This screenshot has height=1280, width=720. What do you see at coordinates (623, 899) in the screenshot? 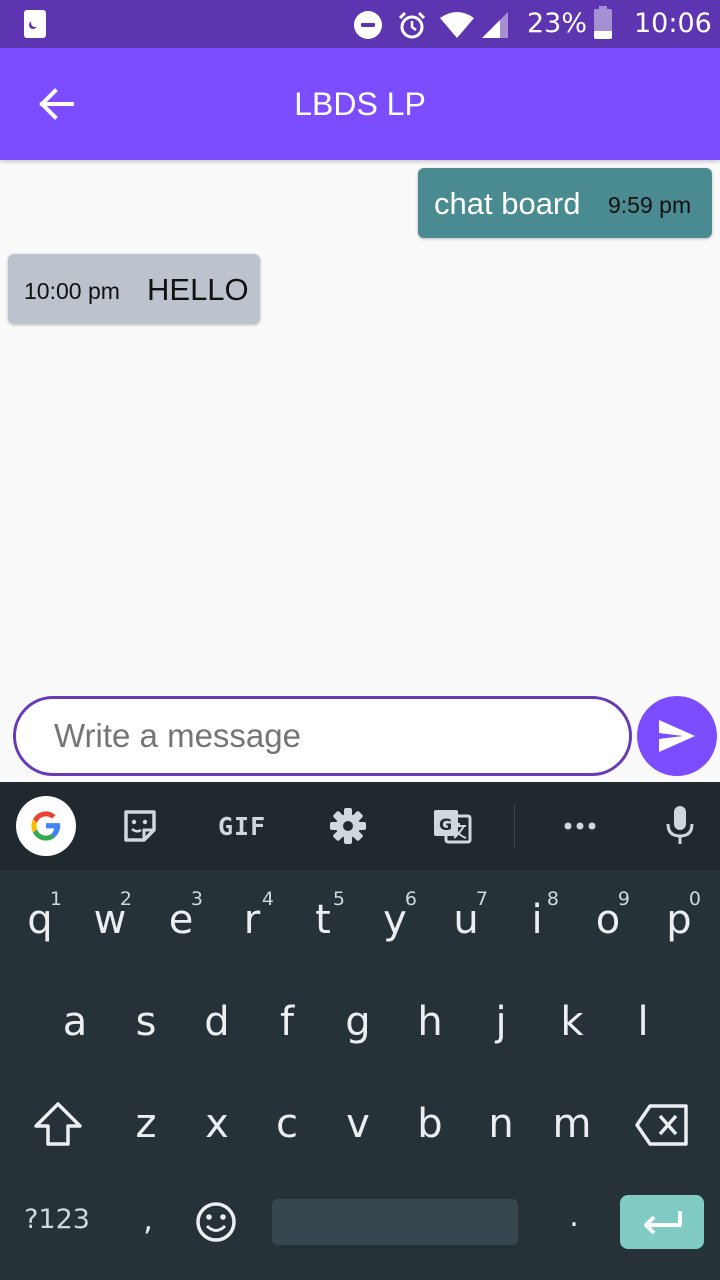
I see `key-number-hint: 9` at bounding box center [623, 899].